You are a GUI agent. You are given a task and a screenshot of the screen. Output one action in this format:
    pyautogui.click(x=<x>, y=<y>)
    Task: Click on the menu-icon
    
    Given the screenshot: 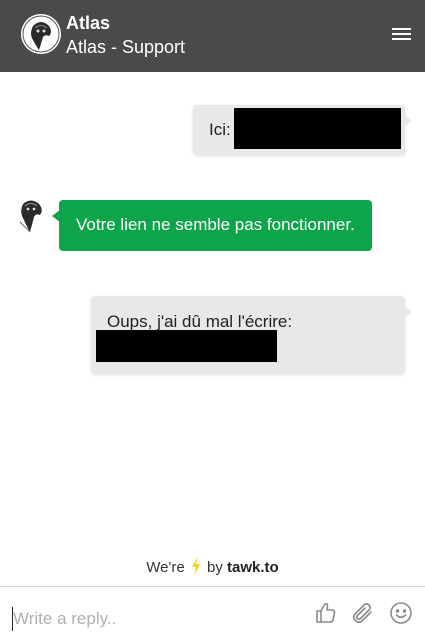 What is the action you would take?
    pyautogui.click(x=401, y=34)
    